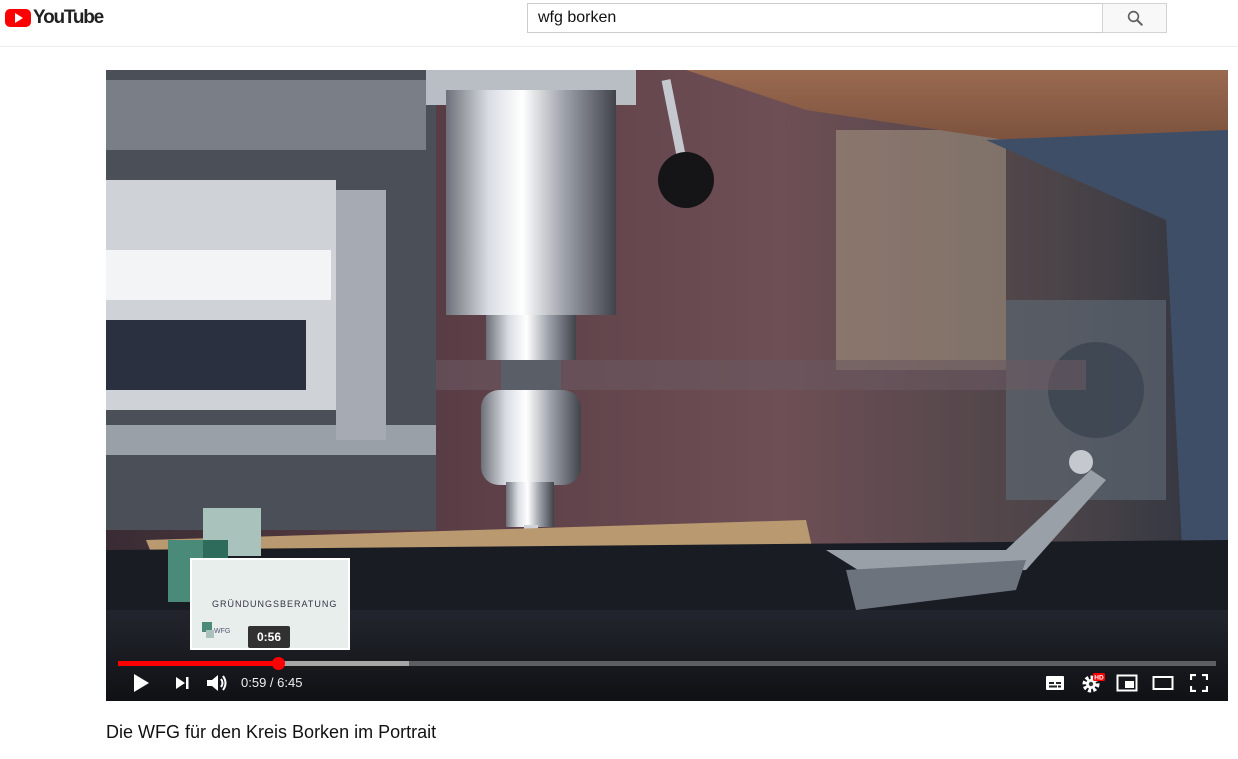 This screenshot has height=759, width=1238. Describe the element at coordinates (210, 634) in the screenshot. I see `wfg-logo-mark` at that location.